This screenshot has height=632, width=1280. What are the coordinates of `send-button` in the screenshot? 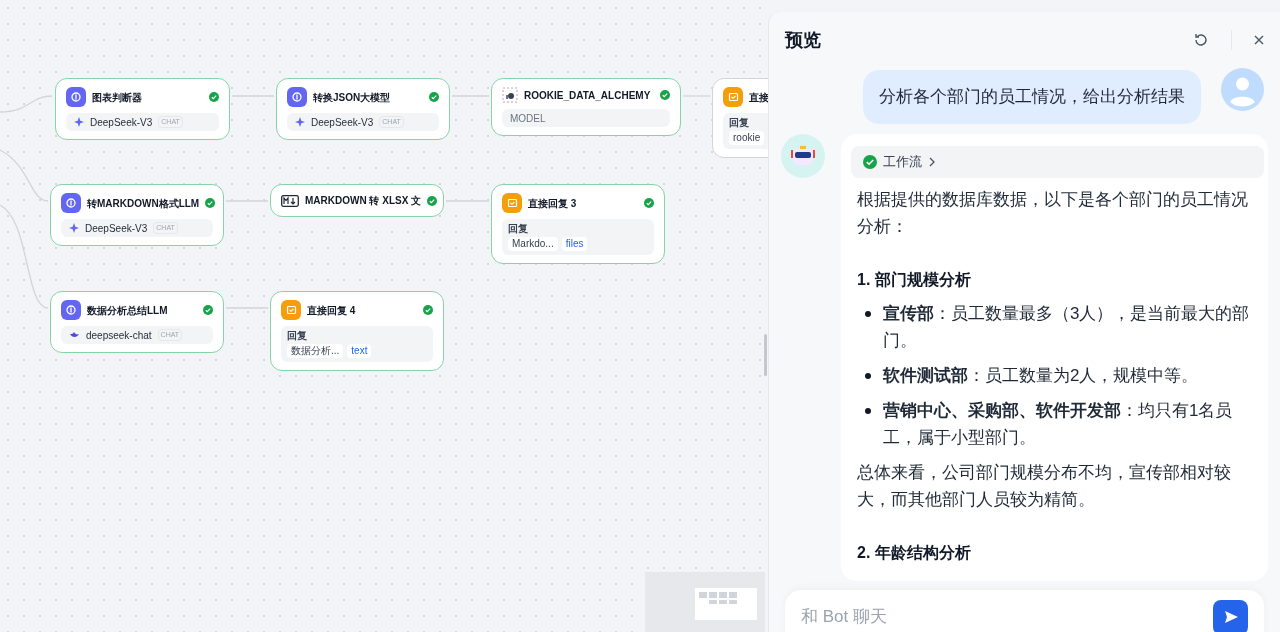 It's located at (1230, 615).